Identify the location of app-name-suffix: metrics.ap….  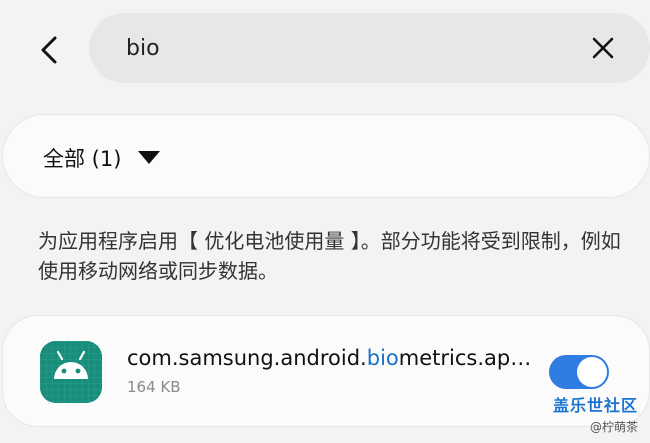
(465, 358).